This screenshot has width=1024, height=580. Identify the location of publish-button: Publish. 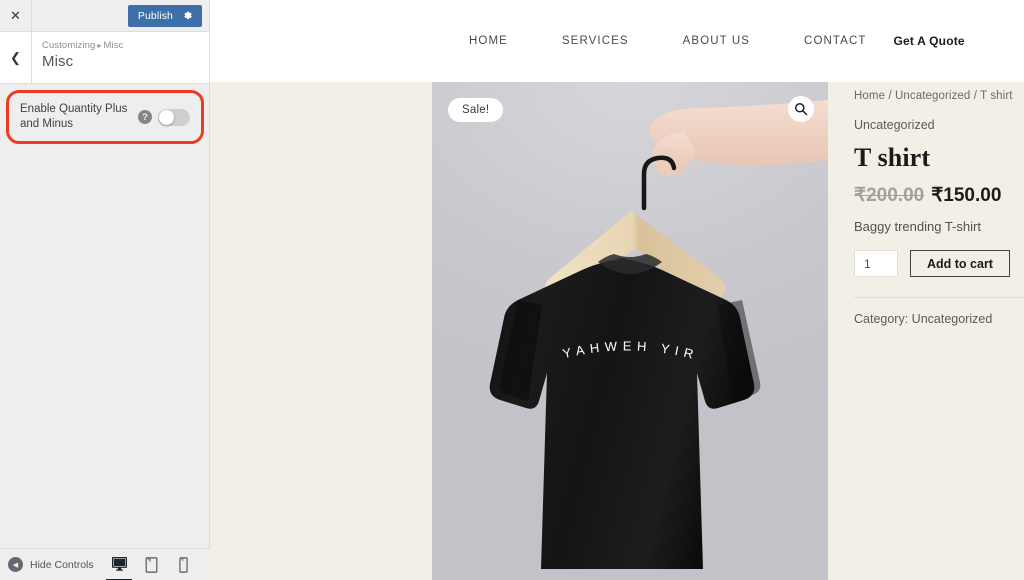
(164, 15).